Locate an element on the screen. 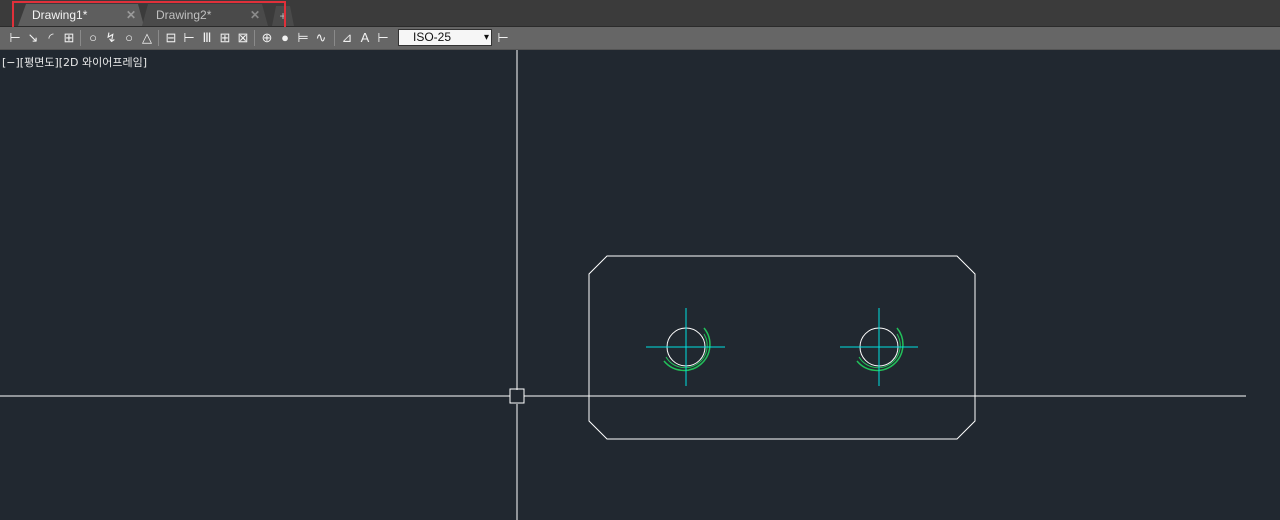 The image size is (1280, 520). hole-right is located at coordinates (879, 347).